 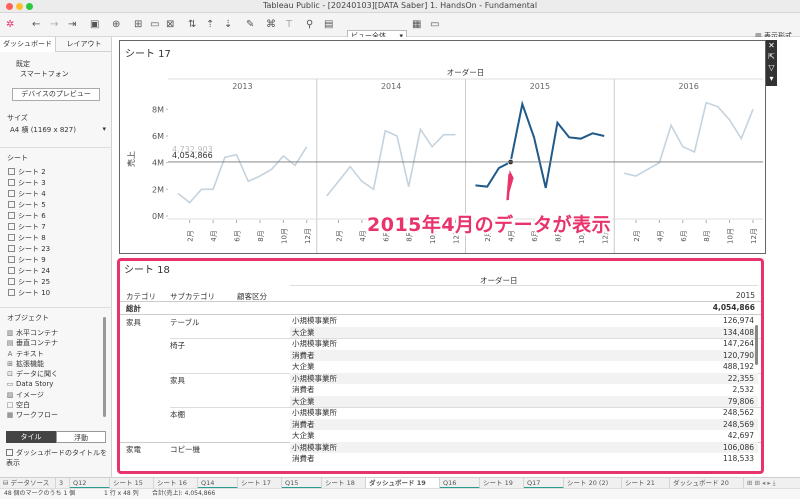 What do you see at coordinates (250, 25) in the screenshot?
I see `highlight-icon: ✎` at bounding box center [250, 25].